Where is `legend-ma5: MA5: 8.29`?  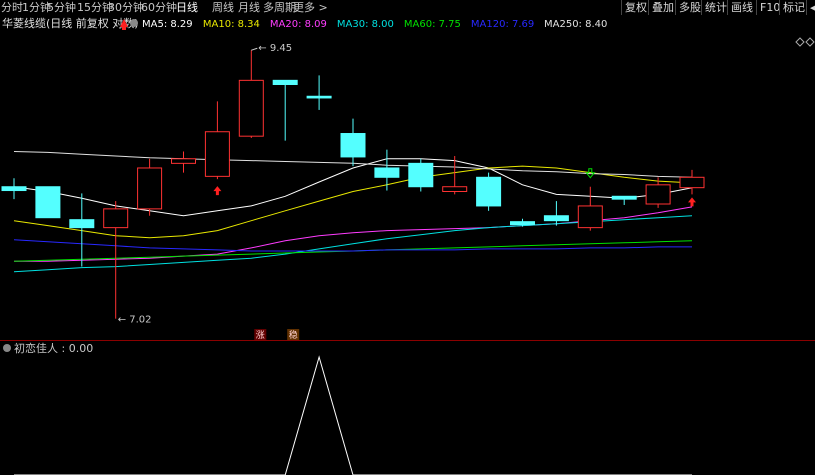 legend-ma5: MA5: 8.29 is located at coordinates (167, 24).